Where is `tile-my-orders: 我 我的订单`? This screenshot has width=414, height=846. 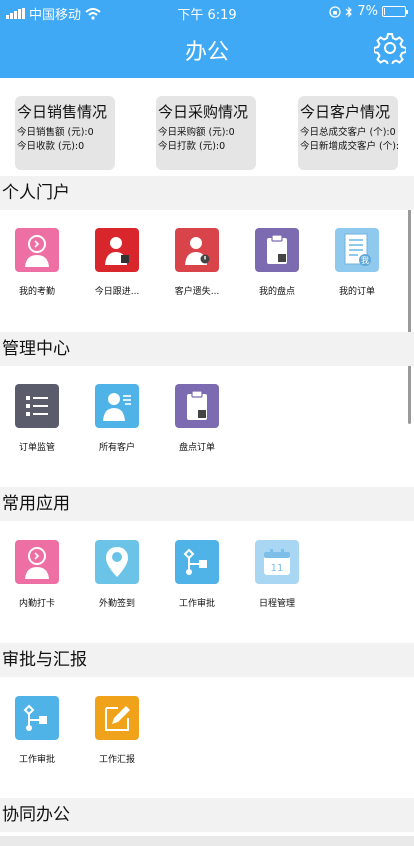 tile-my-orders: 我 我的订单 is located at coordinates (357, 262).